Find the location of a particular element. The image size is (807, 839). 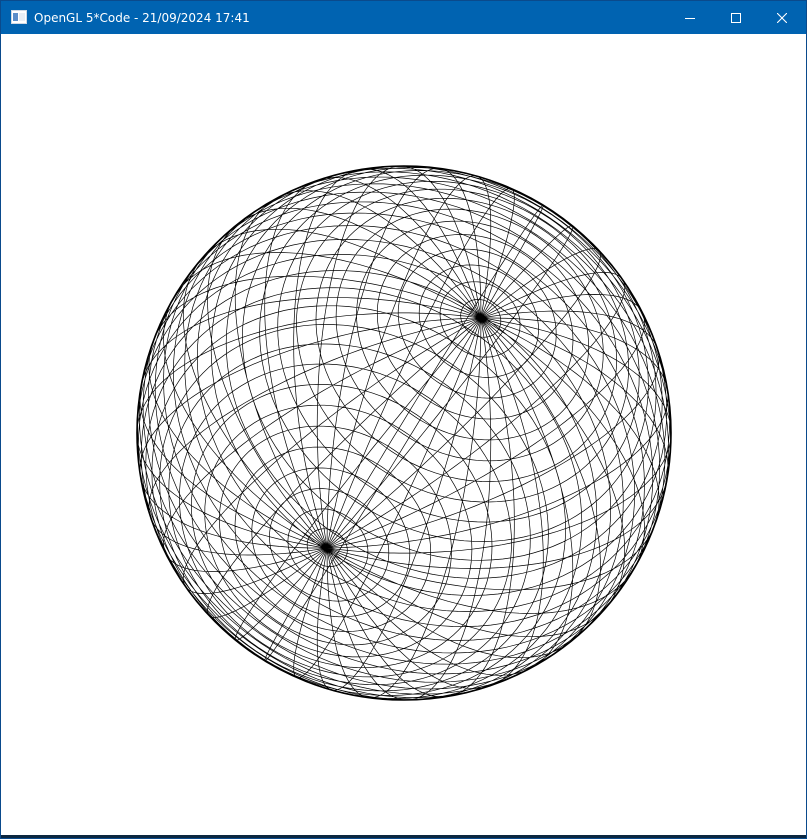

maximize-icon is located at coordinates (736, 17).